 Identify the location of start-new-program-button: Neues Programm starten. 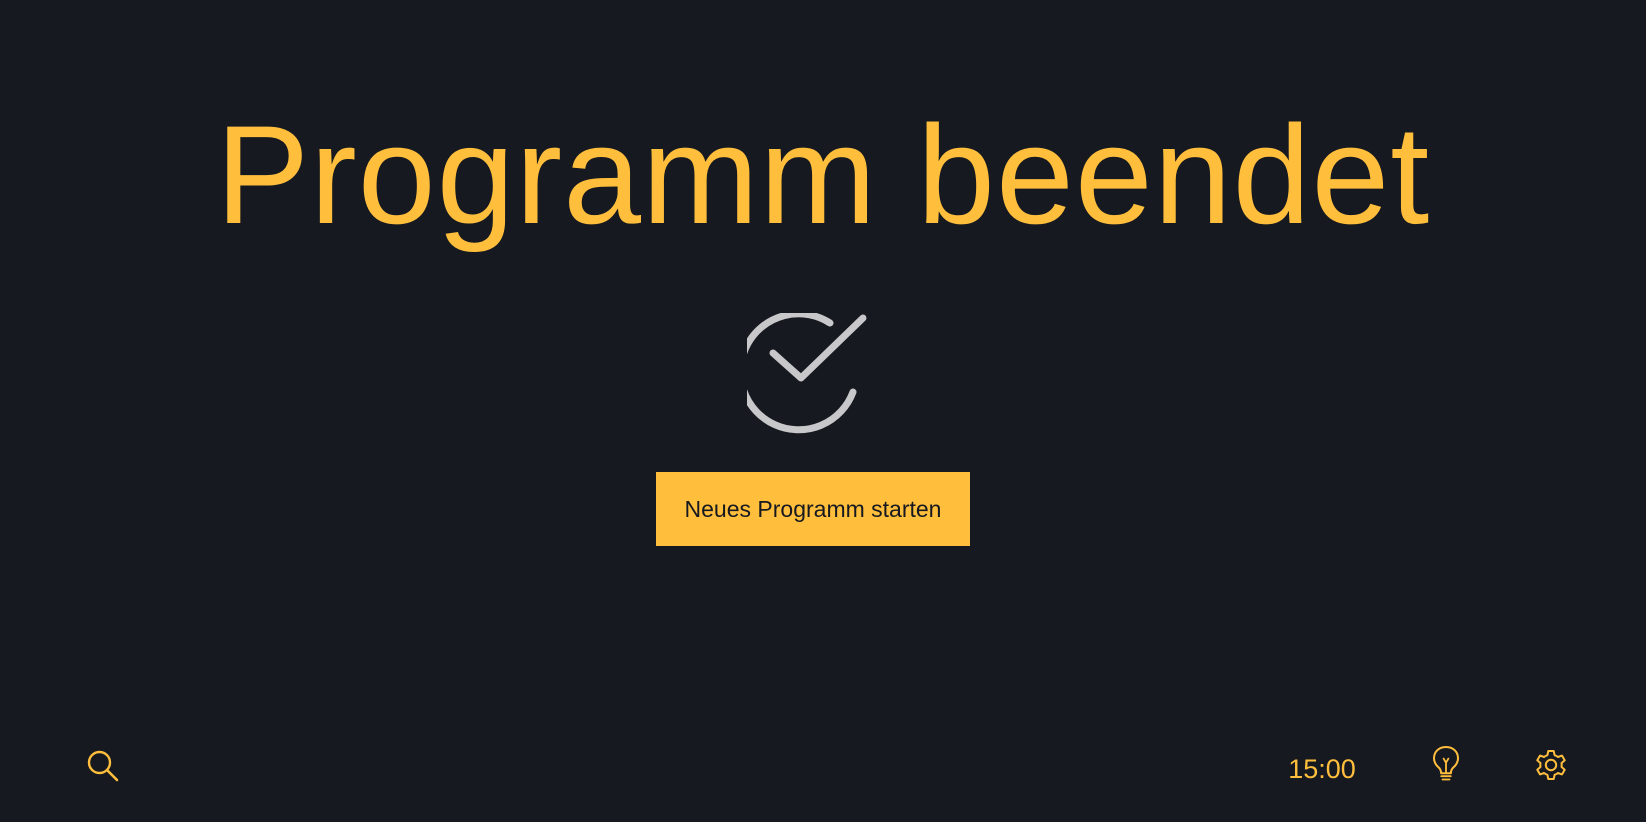
(813, 509).